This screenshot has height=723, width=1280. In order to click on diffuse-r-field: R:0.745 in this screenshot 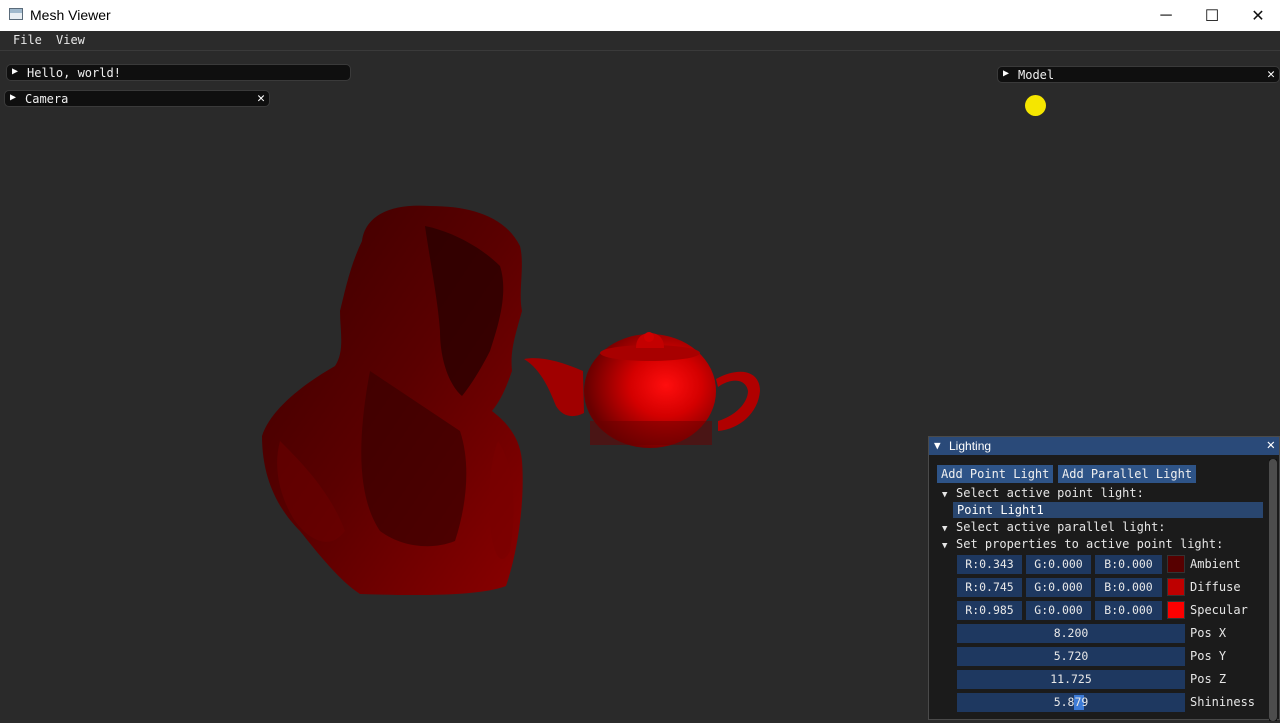, I will do `click(989, 587)`.